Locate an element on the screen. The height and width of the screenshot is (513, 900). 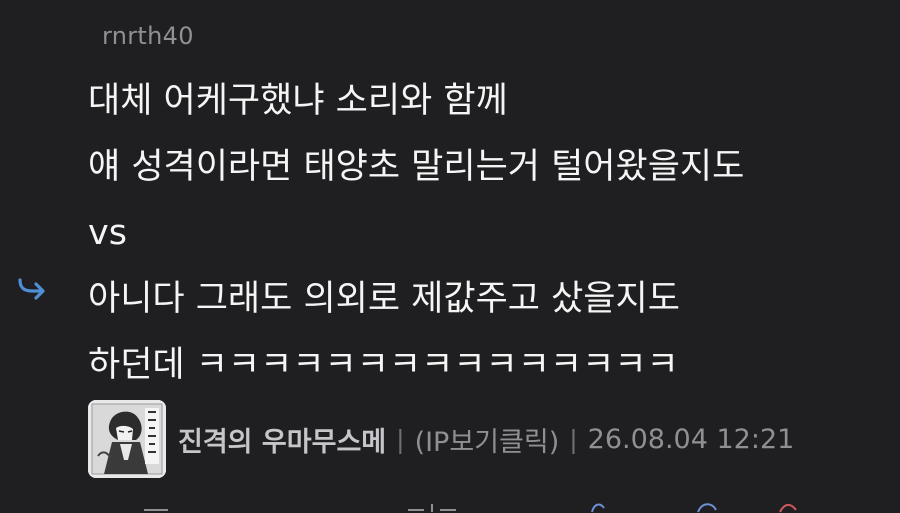
comment-line: 아니다 그래도 의외로 제값주고 샀을지도 is located at coordinates (384, 299).